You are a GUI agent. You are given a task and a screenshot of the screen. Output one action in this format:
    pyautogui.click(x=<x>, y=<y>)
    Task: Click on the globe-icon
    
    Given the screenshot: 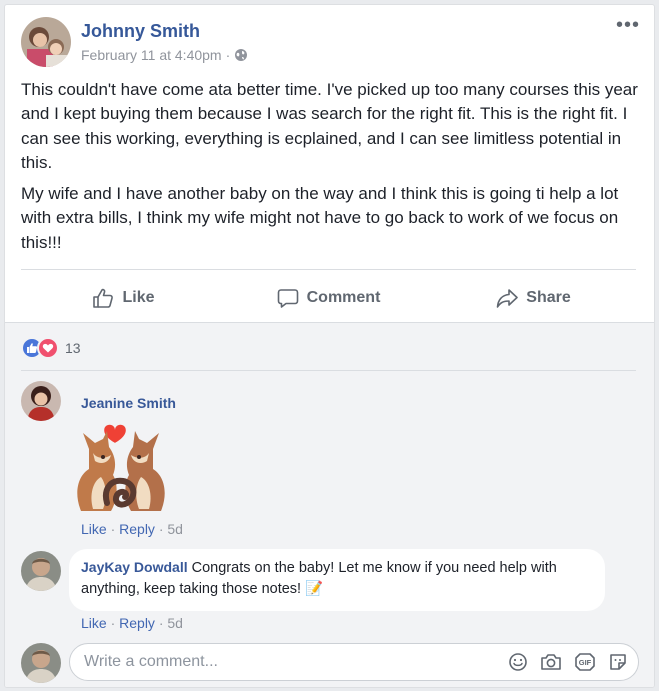 What is the action you would take?
    pyautogui.click(x=241, y=55)
    